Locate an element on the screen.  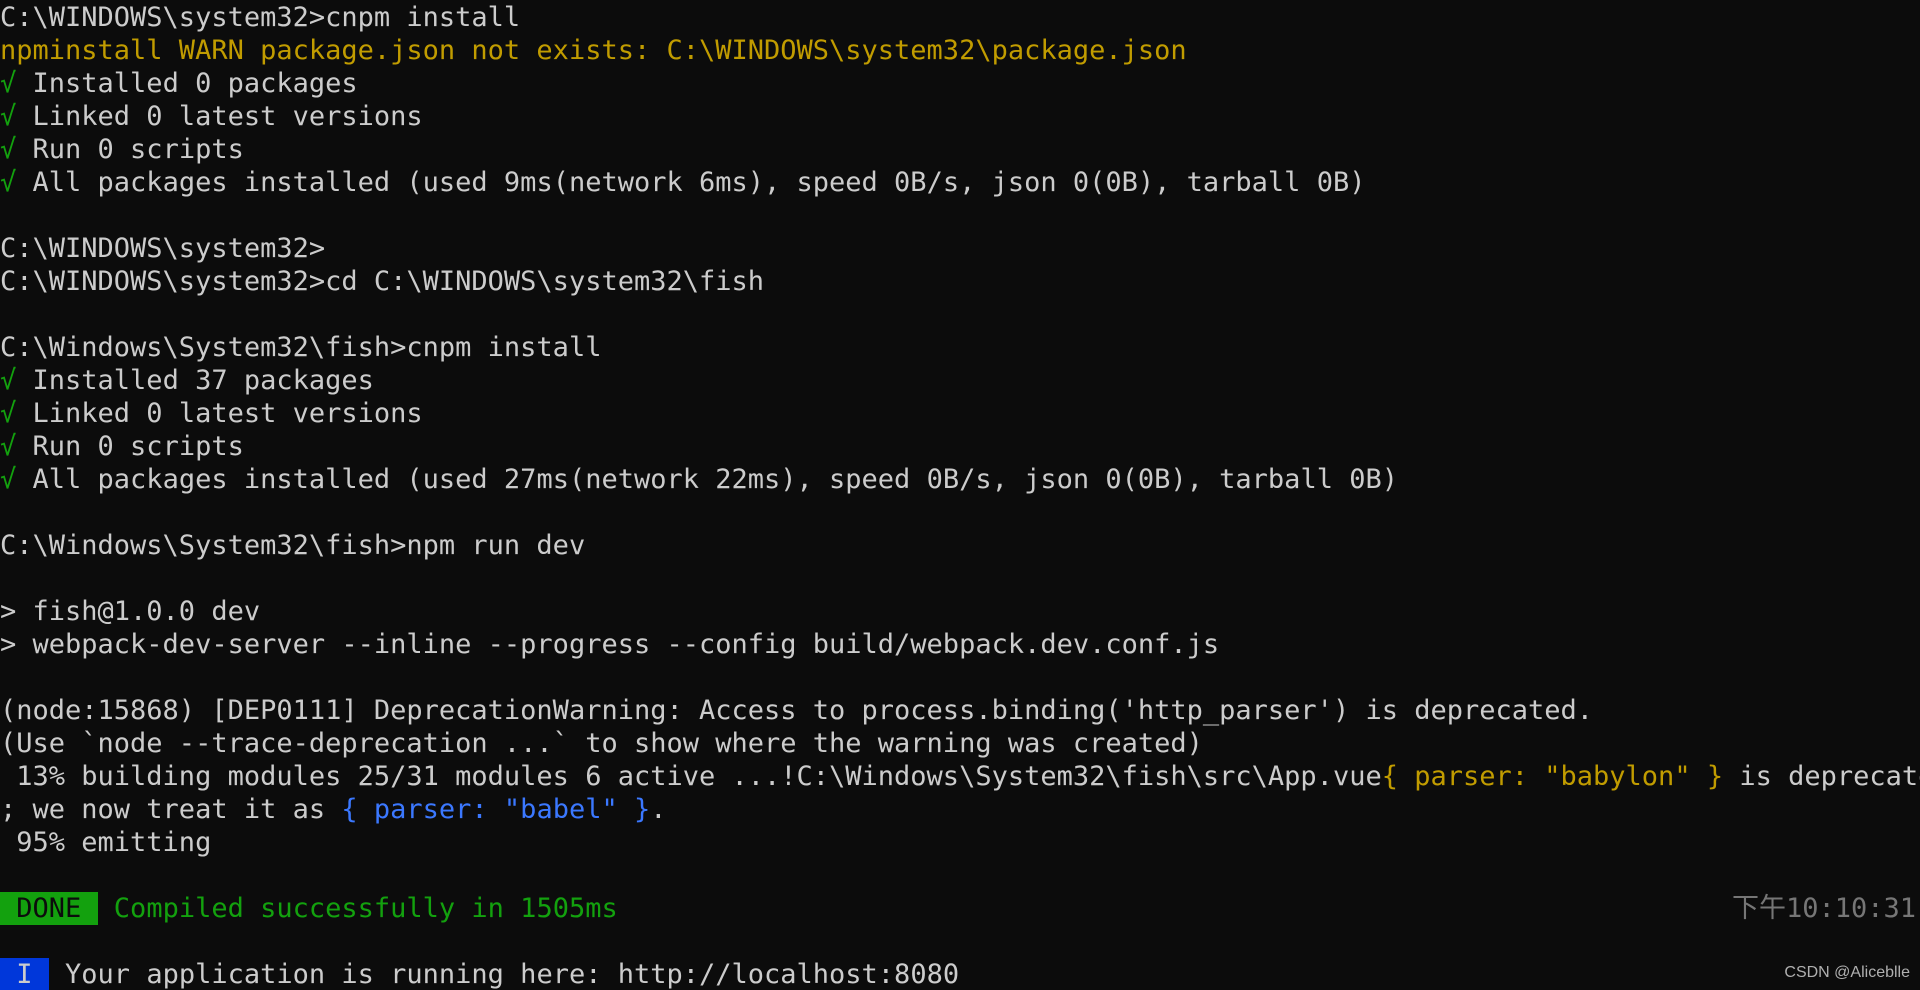
result-line: √ Installed 37 packages is located at coordinates (960, 380).